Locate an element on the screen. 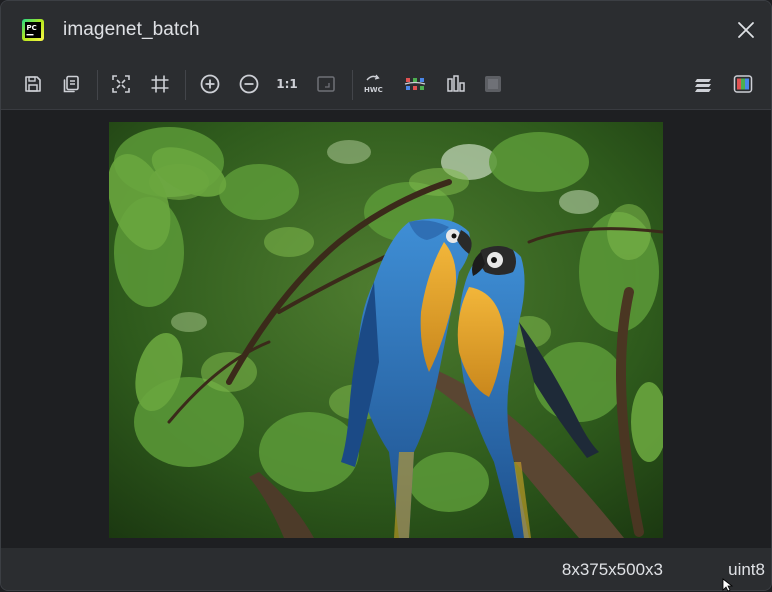 The image size is (772, 592). stop-button is located at coordinates (493, 84).